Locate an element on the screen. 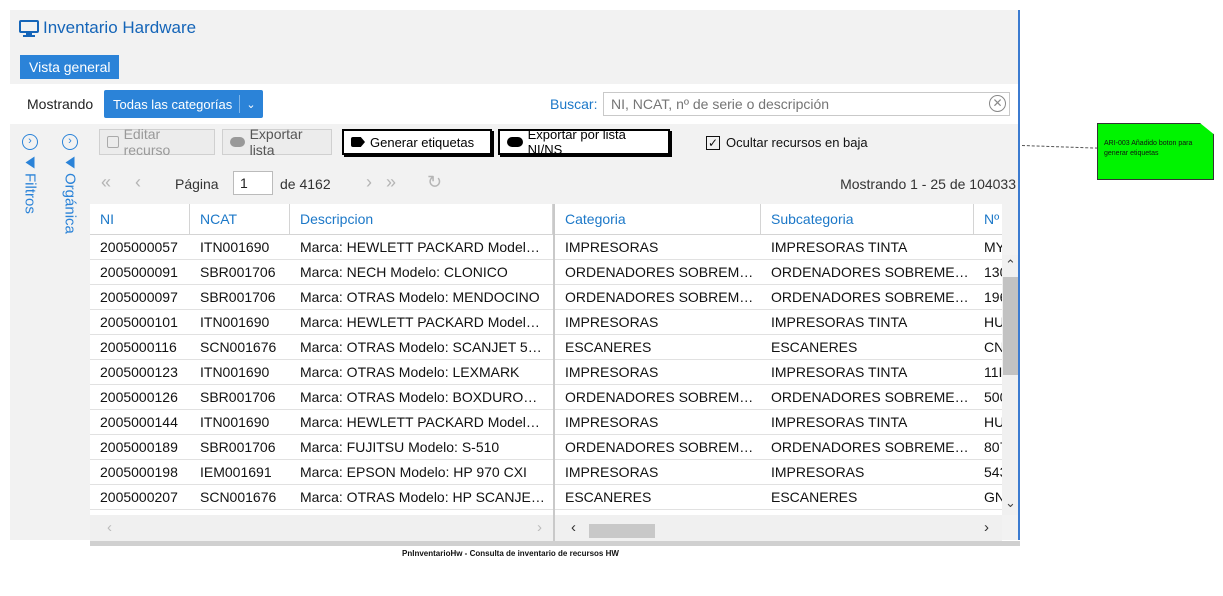  cell-ni: 2005000198 is located at coordinates (139, 472).